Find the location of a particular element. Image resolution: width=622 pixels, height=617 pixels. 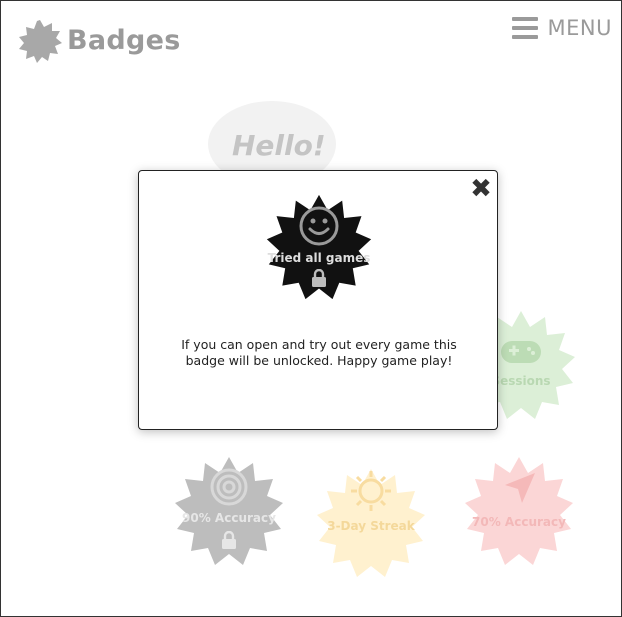

badge-90-accuracy: 90% Accuracy is located at coordinates (229, 511).